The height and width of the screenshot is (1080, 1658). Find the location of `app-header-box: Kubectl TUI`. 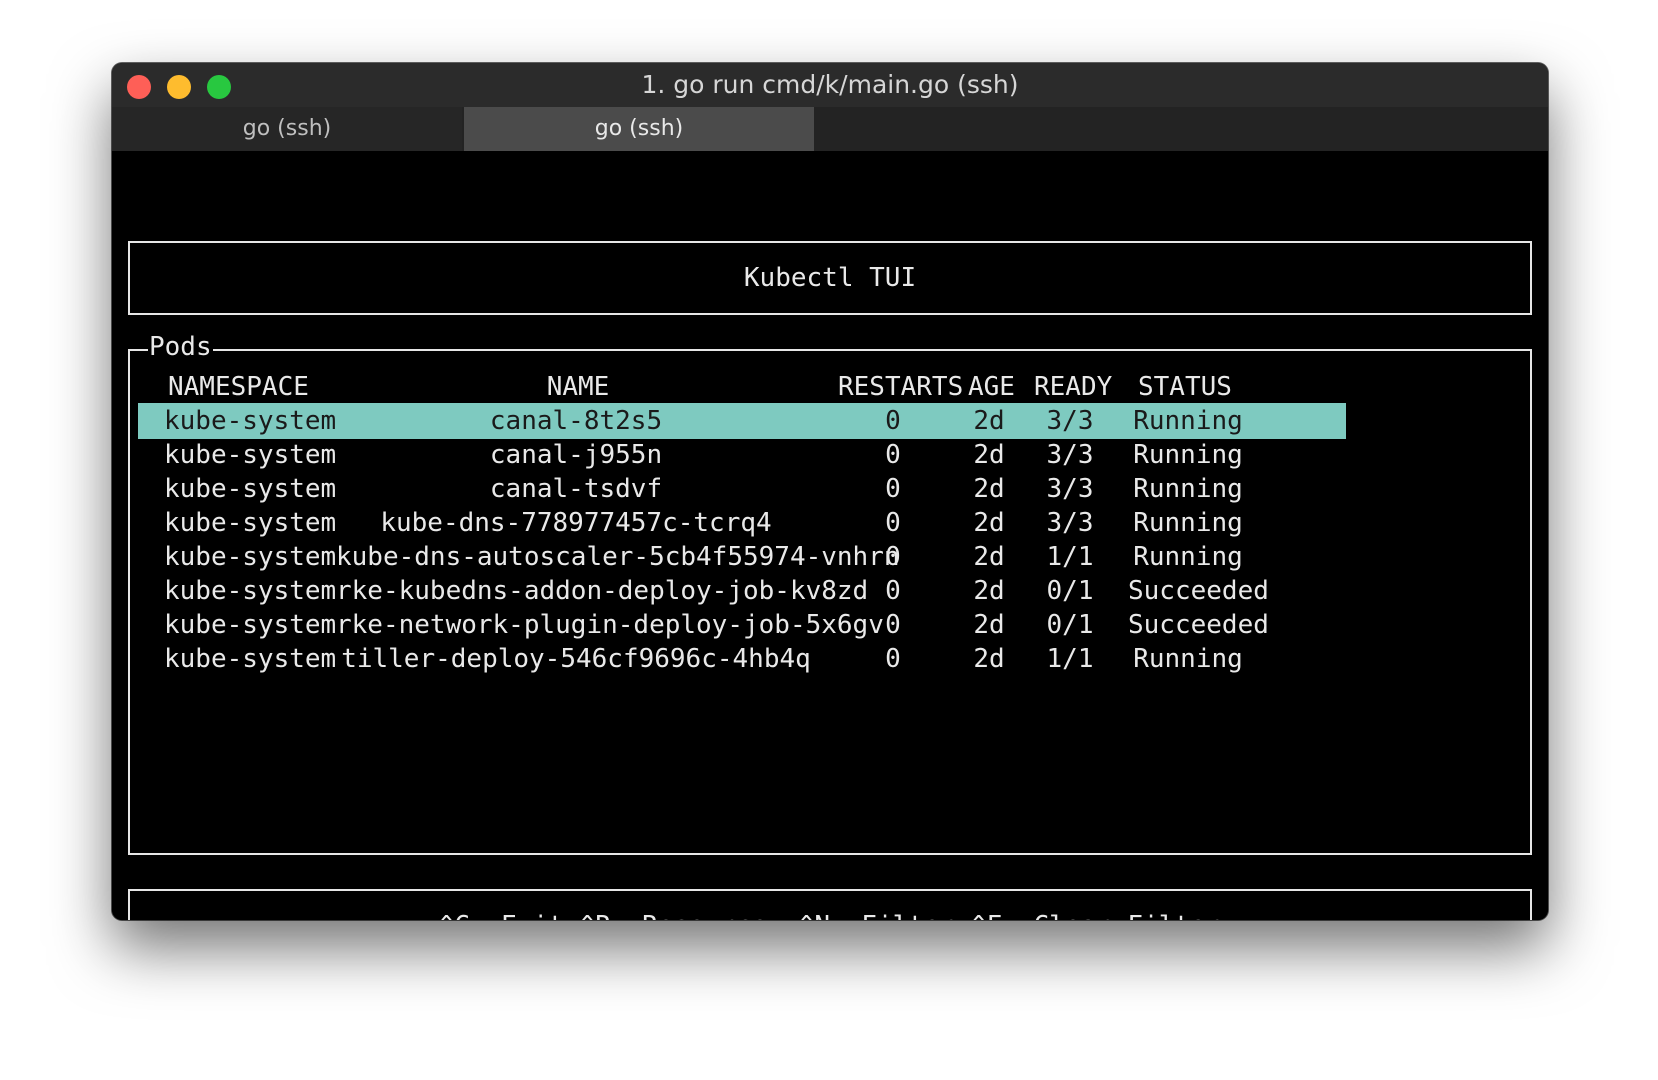

app-header-box: Kubectl TUI is located at coordinates (830, 278).